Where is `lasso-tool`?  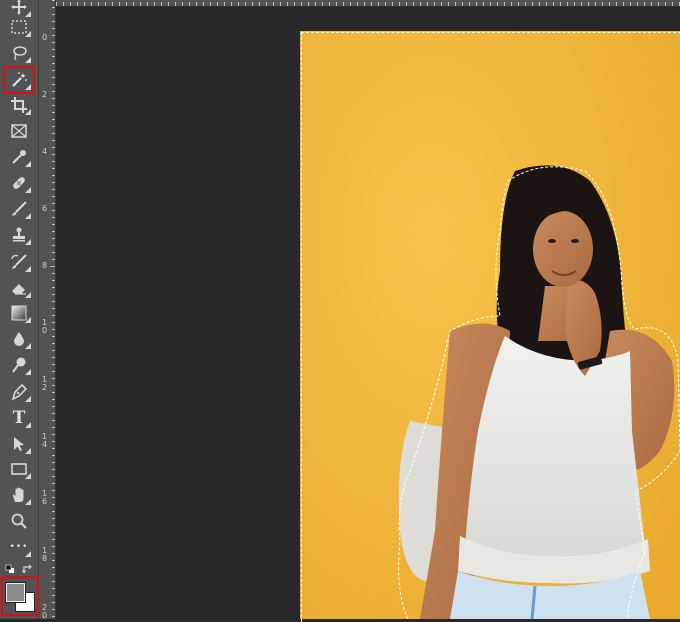 lasso-tool is located at coordinates (19, 53).